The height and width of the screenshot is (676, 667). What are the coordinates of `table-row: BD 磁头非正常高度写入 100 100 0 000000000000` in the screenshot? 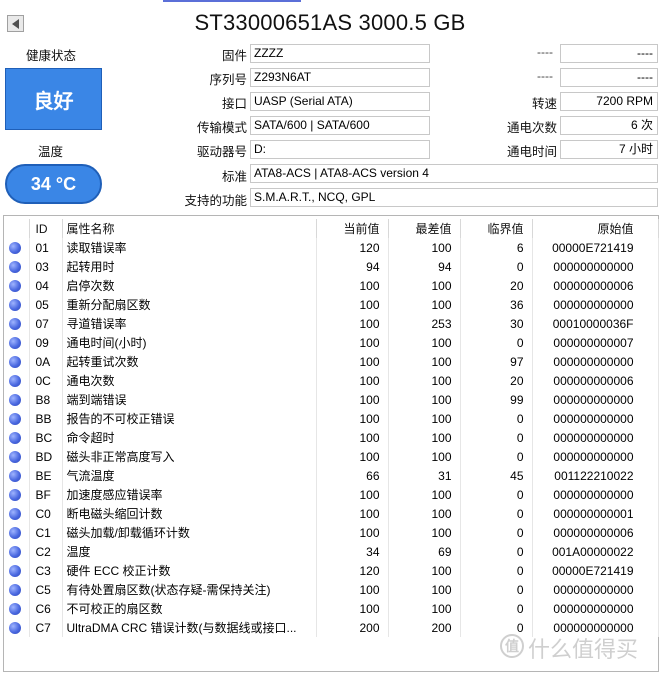 It's located at (331, 456).